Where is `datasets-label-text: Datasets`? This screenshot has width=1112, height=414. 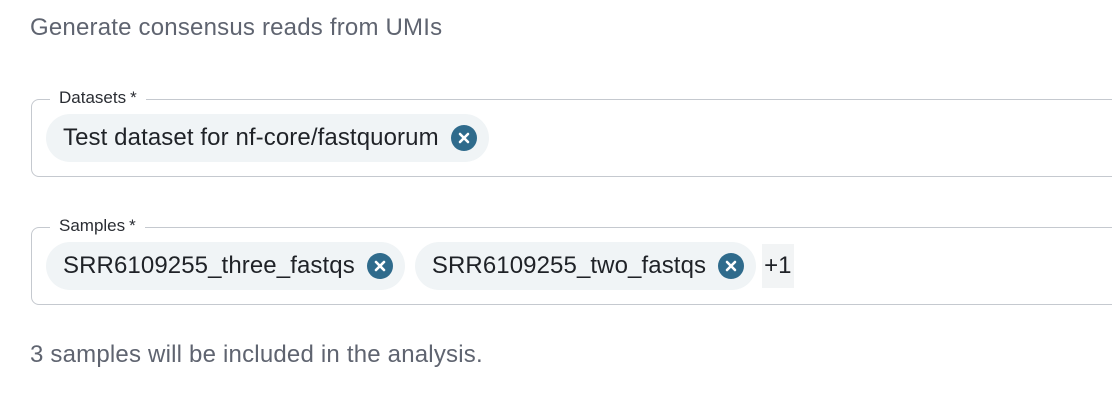 datasets-label-text: Datasets is located at coordinates (93, 97).